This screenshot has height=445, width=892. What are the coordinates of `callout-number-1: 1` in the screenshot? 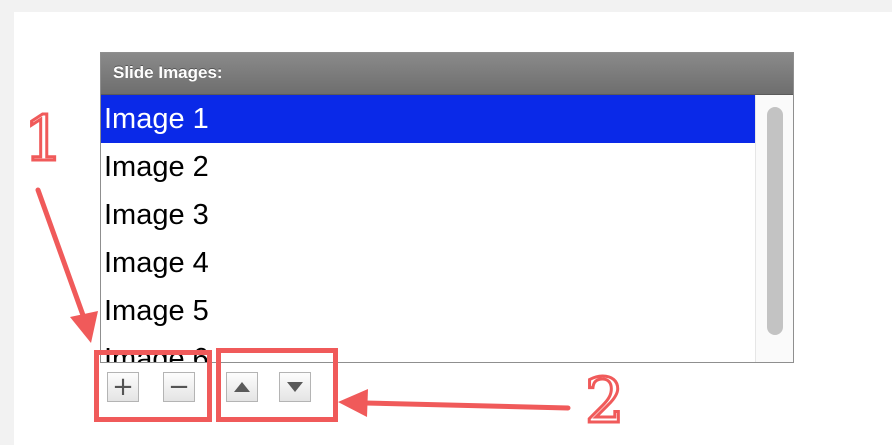 It's located at (43, 138).